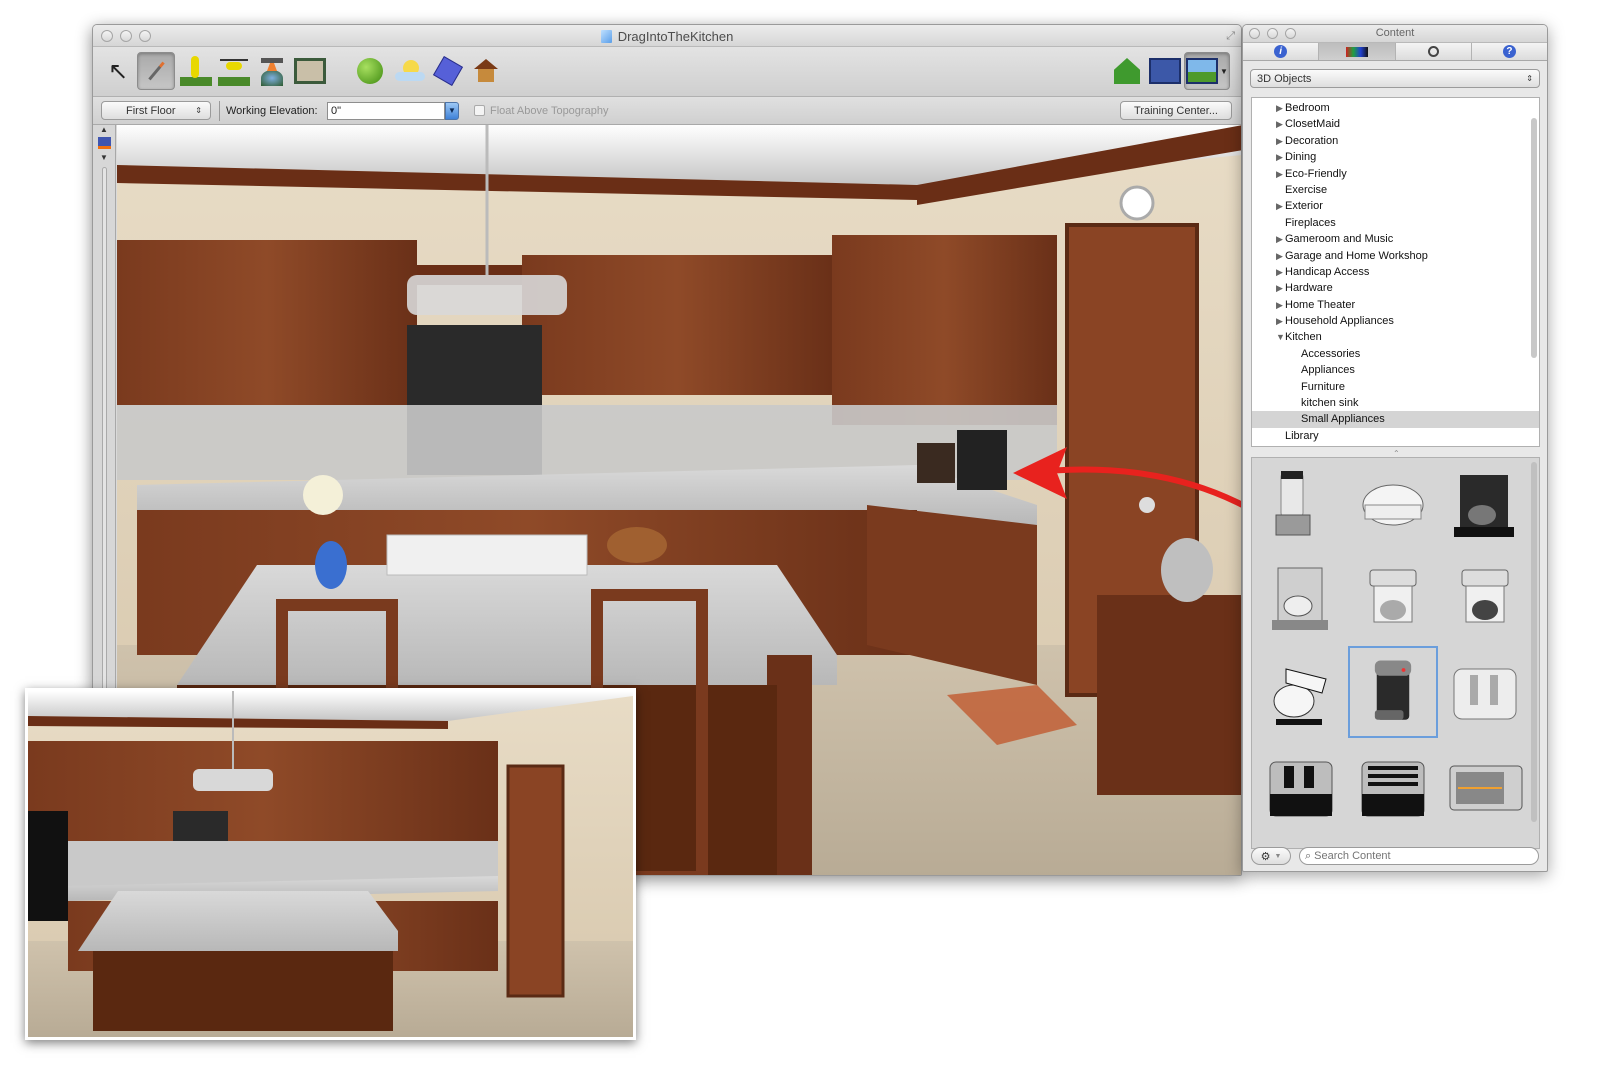 This screenshot has height=1082, width=1600. What do you see at coordinates (1165, 71) in the screenshot?
I see `plan-view-button` at bounding box center [1165, 71].